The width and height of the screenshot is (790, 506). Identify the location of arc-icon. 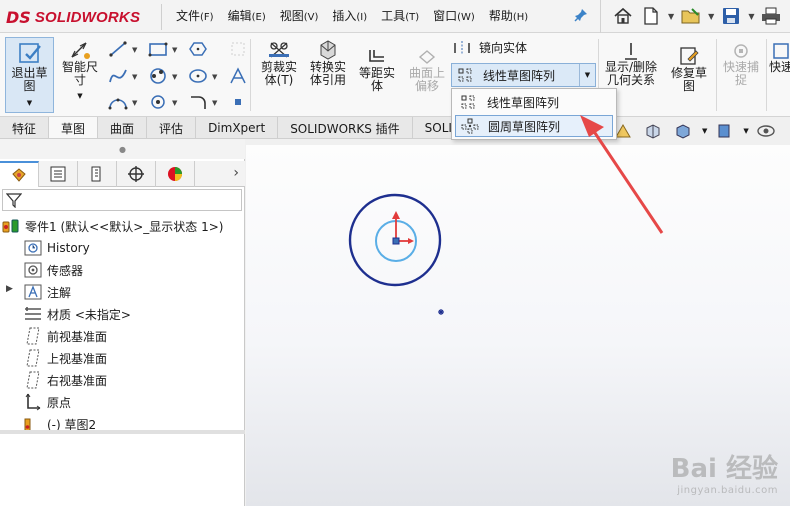
(118, 102).